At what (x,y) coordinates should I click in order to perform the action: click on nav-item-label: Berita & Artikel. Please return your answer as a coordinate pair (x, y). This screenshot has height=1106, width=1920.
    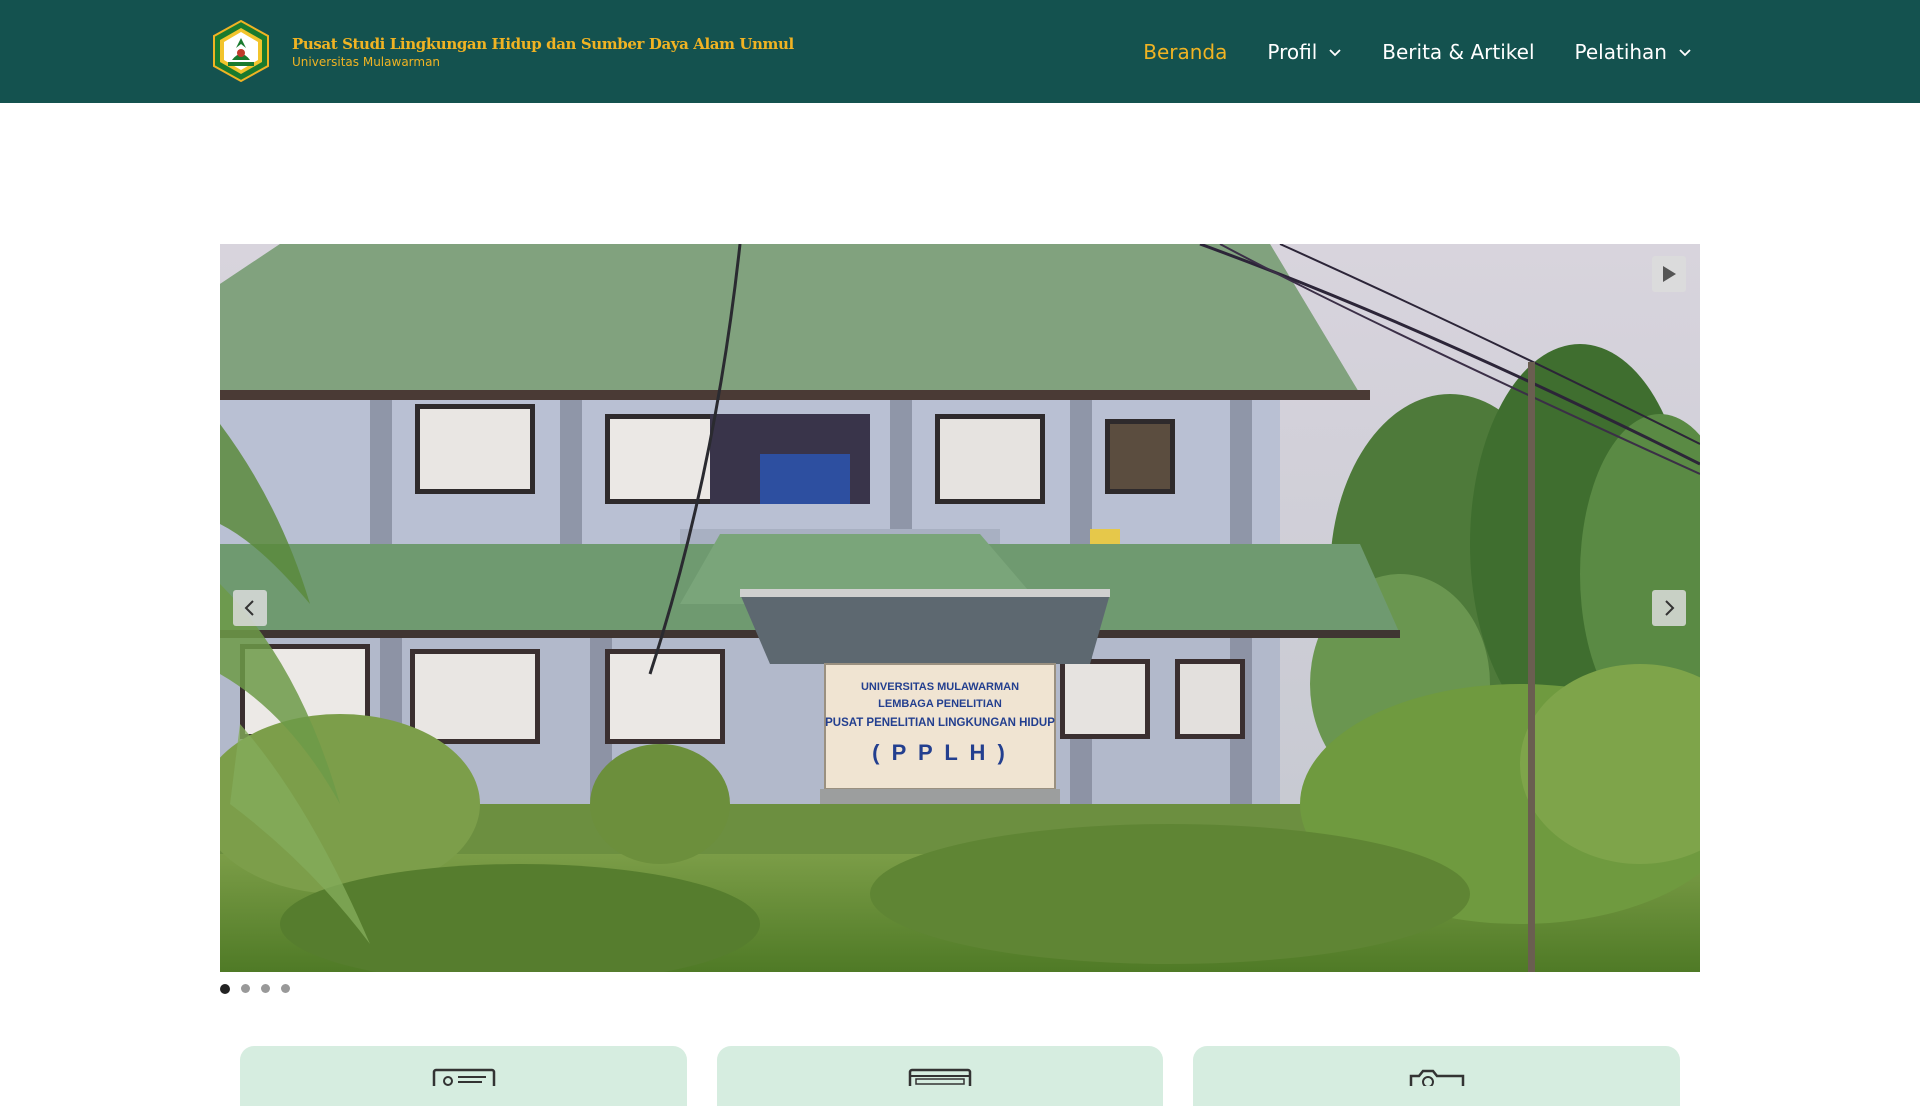
    Looking at the image, I should click on (1458, 51).